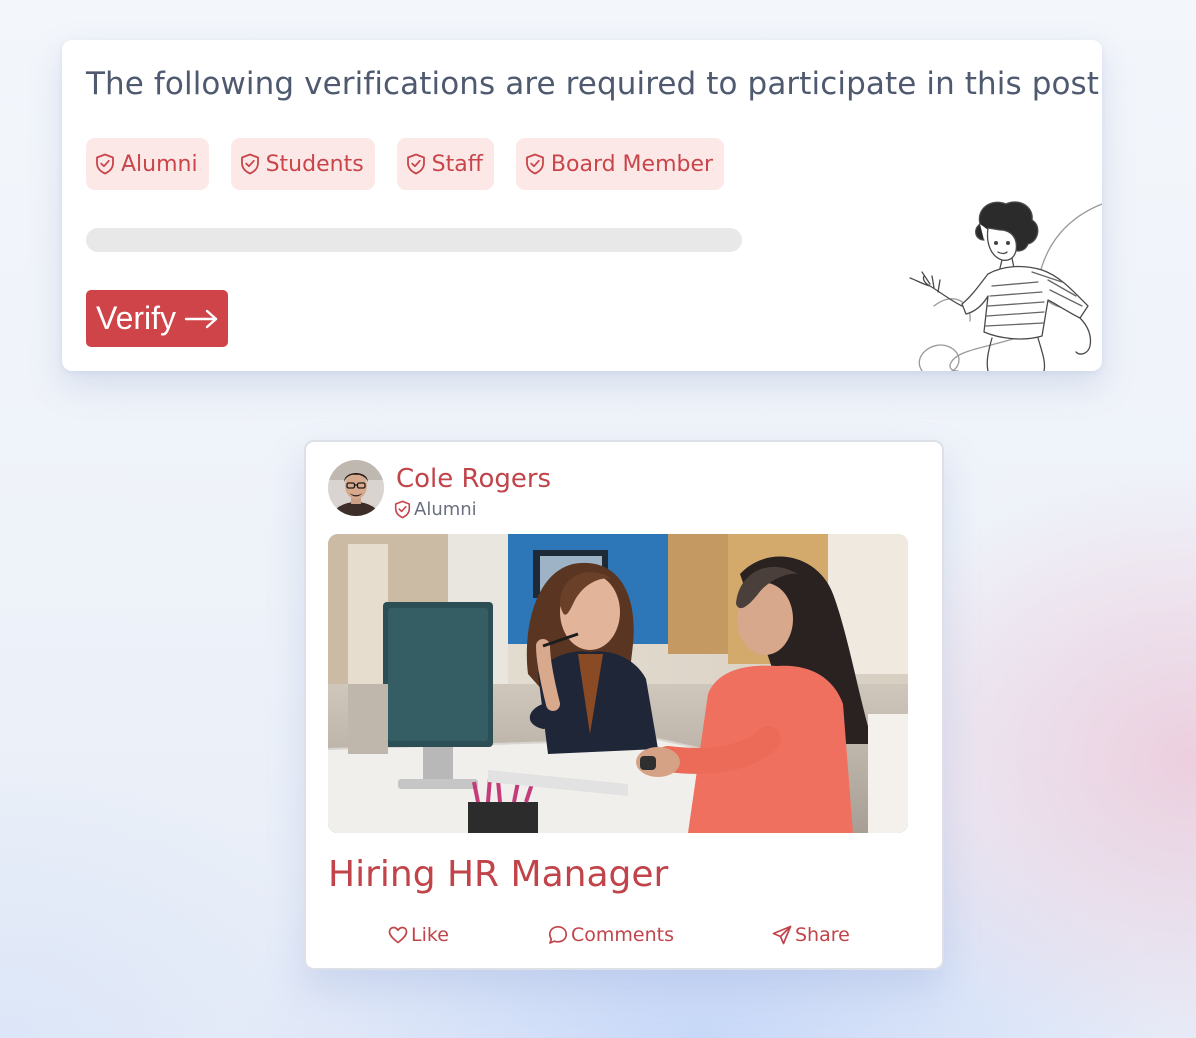 This screenshot has width=1196, height=1038. What do you see at coordinates (314, 164) in the screenshot?
I see `verification-tag-label: Students` at bounding box center [314, 164].